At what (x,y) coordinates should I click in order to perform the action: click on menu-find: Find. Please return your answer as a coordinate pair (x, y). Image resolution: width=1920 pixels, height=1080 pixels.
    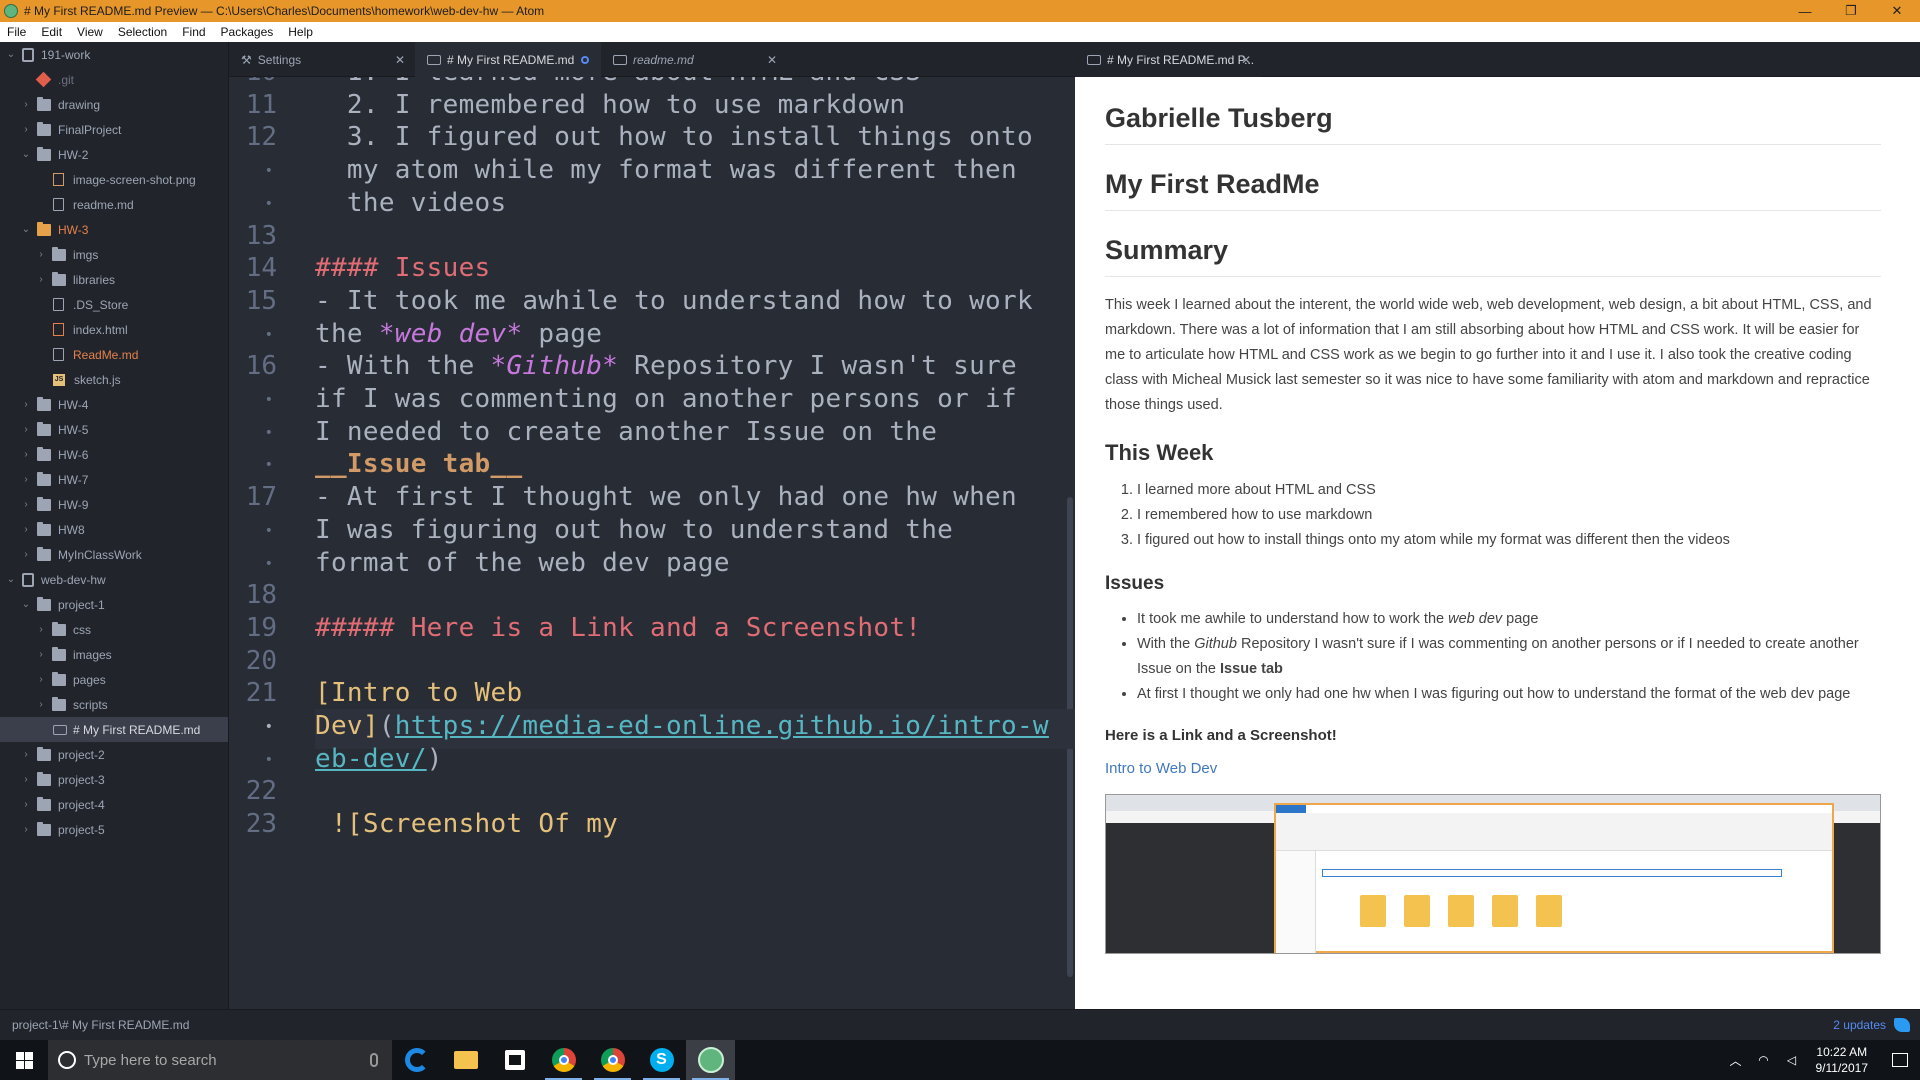
    Looking at the image, I should click on (194, 32).